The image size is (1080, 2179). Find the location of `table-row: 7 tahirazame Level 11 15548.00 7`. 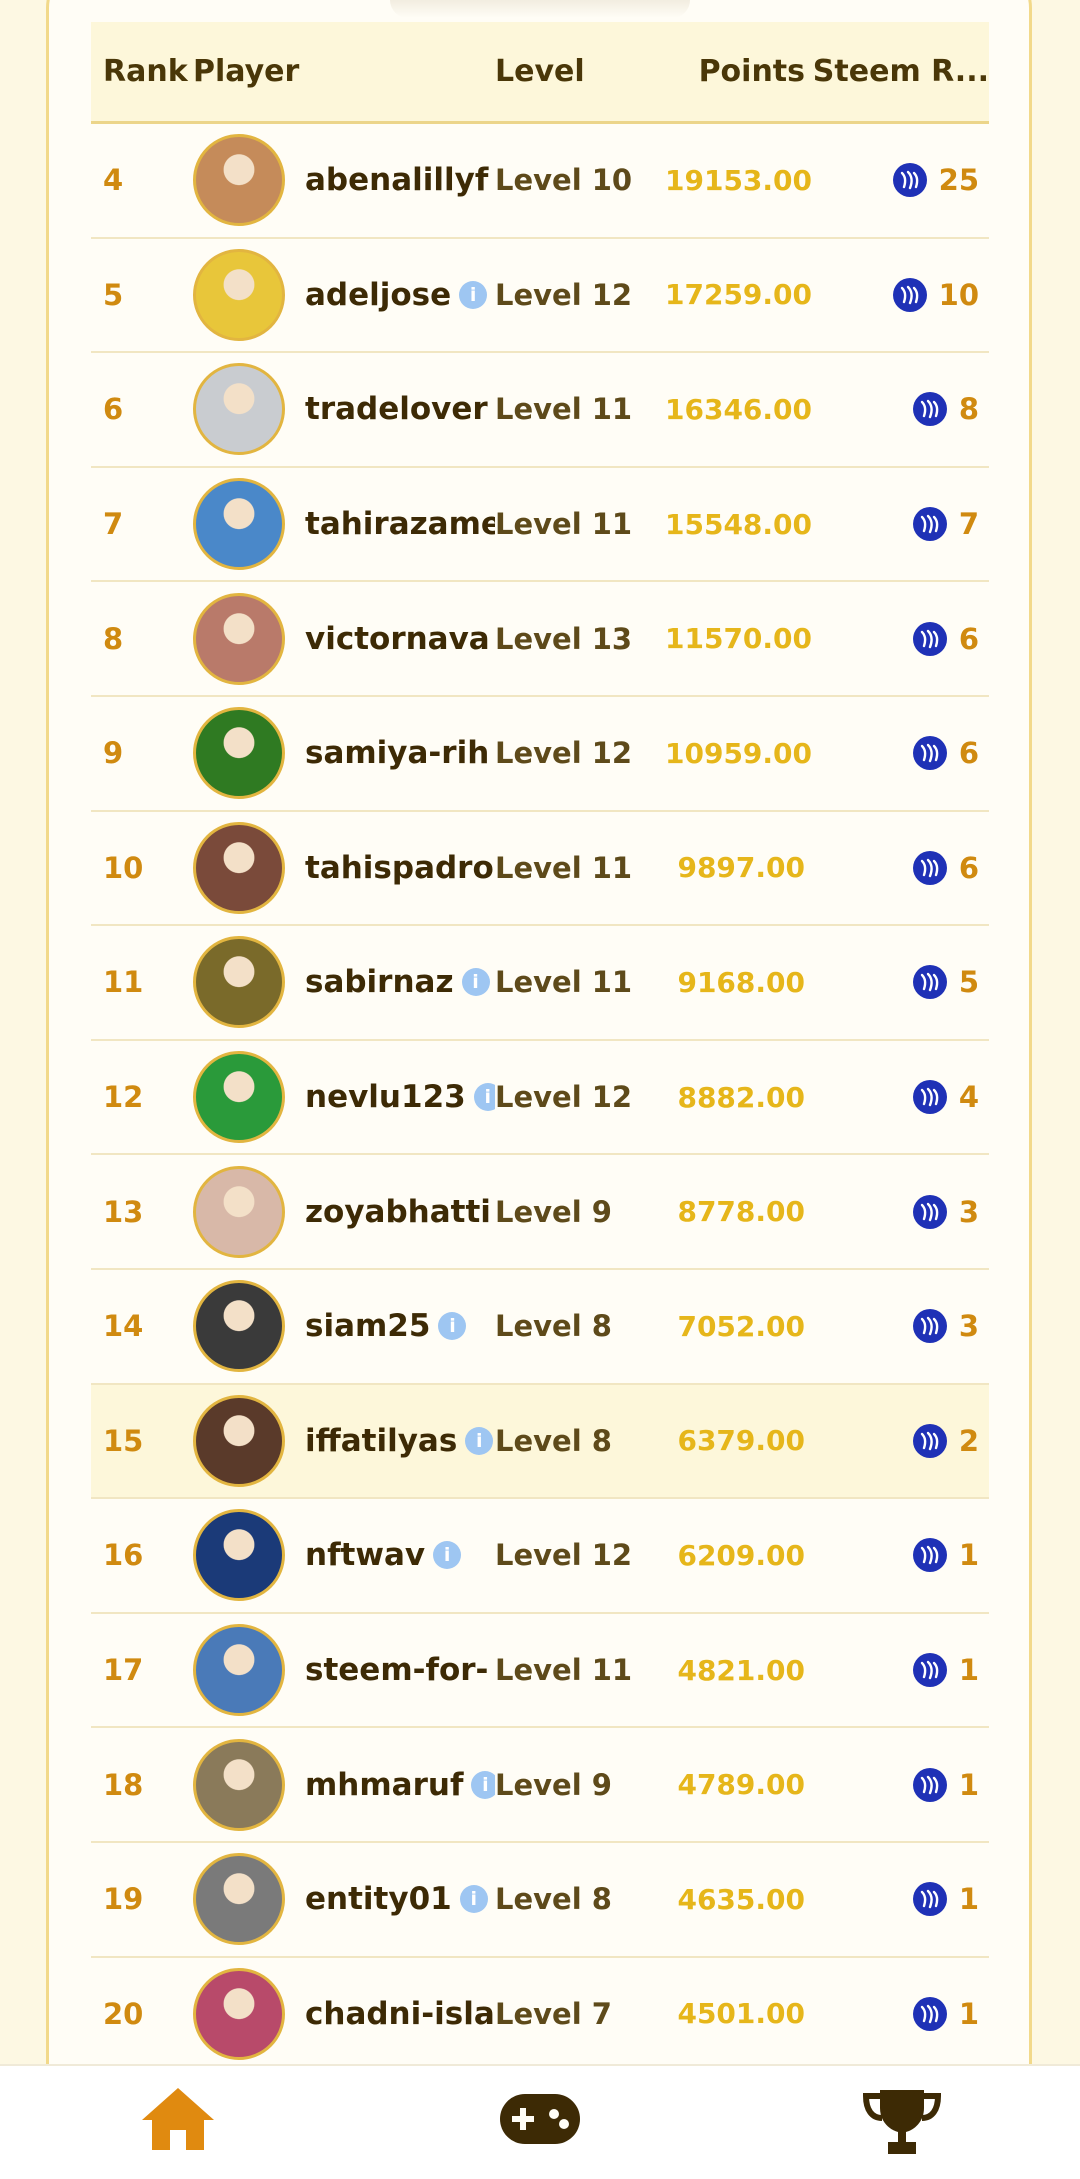

table-row: 7 tahirazame Level 11 15548.00 7 is located at coordinates (540, 525).